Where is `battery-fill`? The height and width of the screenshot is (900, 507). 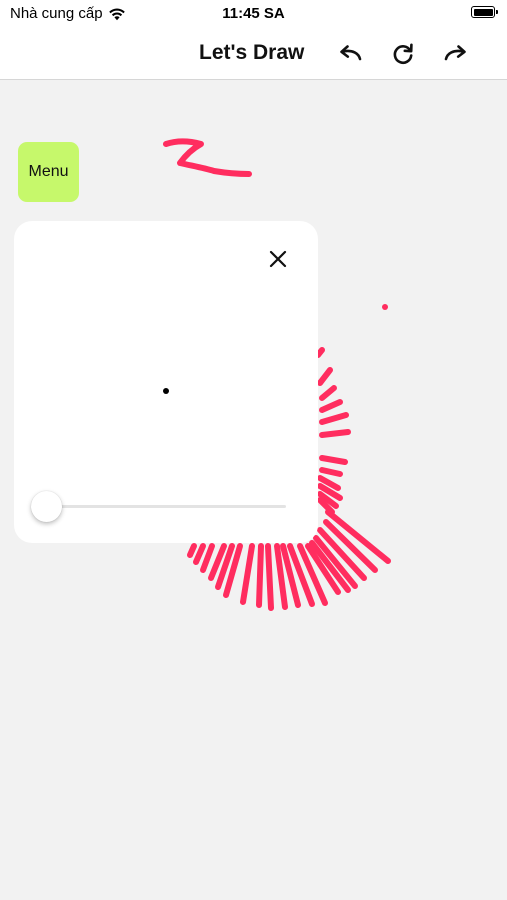 battery-fill is located at coordinates (483, 12).